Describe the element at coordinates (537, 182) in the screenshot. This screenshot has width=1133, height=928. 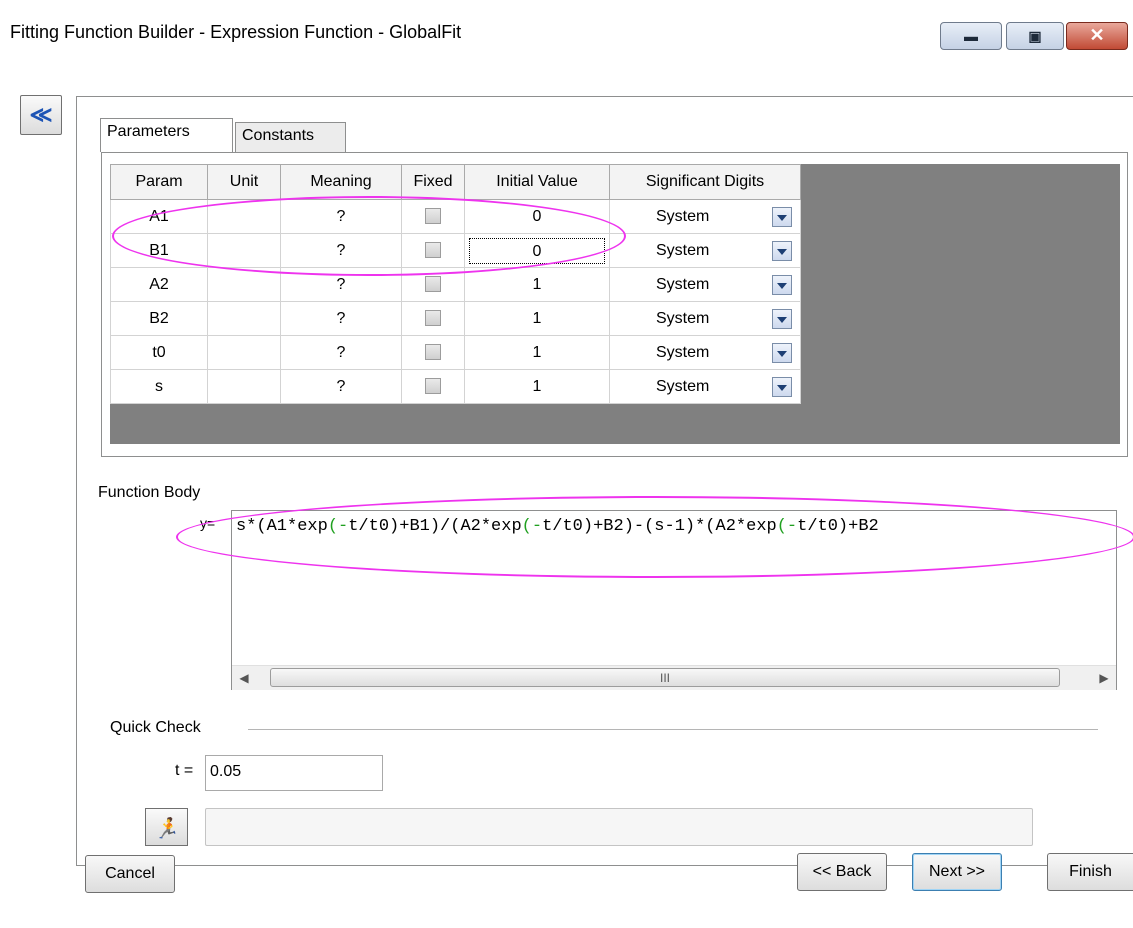
I see `header-initial-value: Initial Value` at that location.